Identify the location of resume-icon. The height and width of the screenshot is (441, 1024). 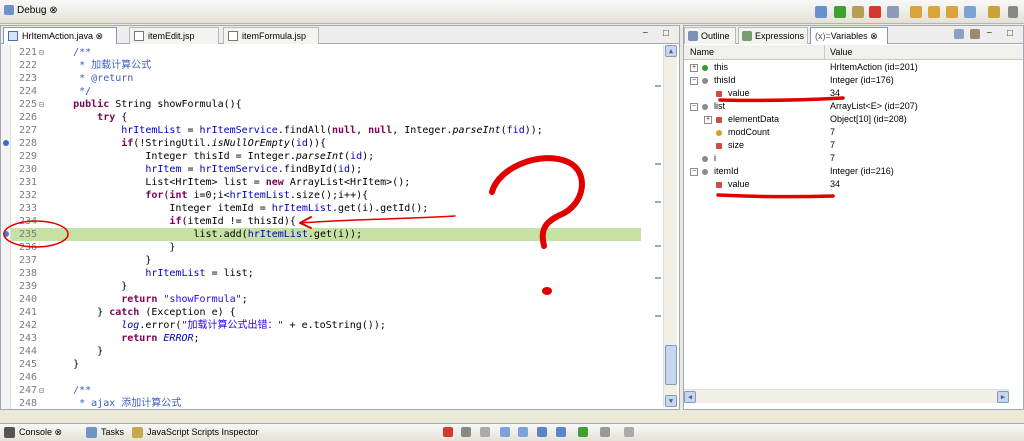
(840, 12).